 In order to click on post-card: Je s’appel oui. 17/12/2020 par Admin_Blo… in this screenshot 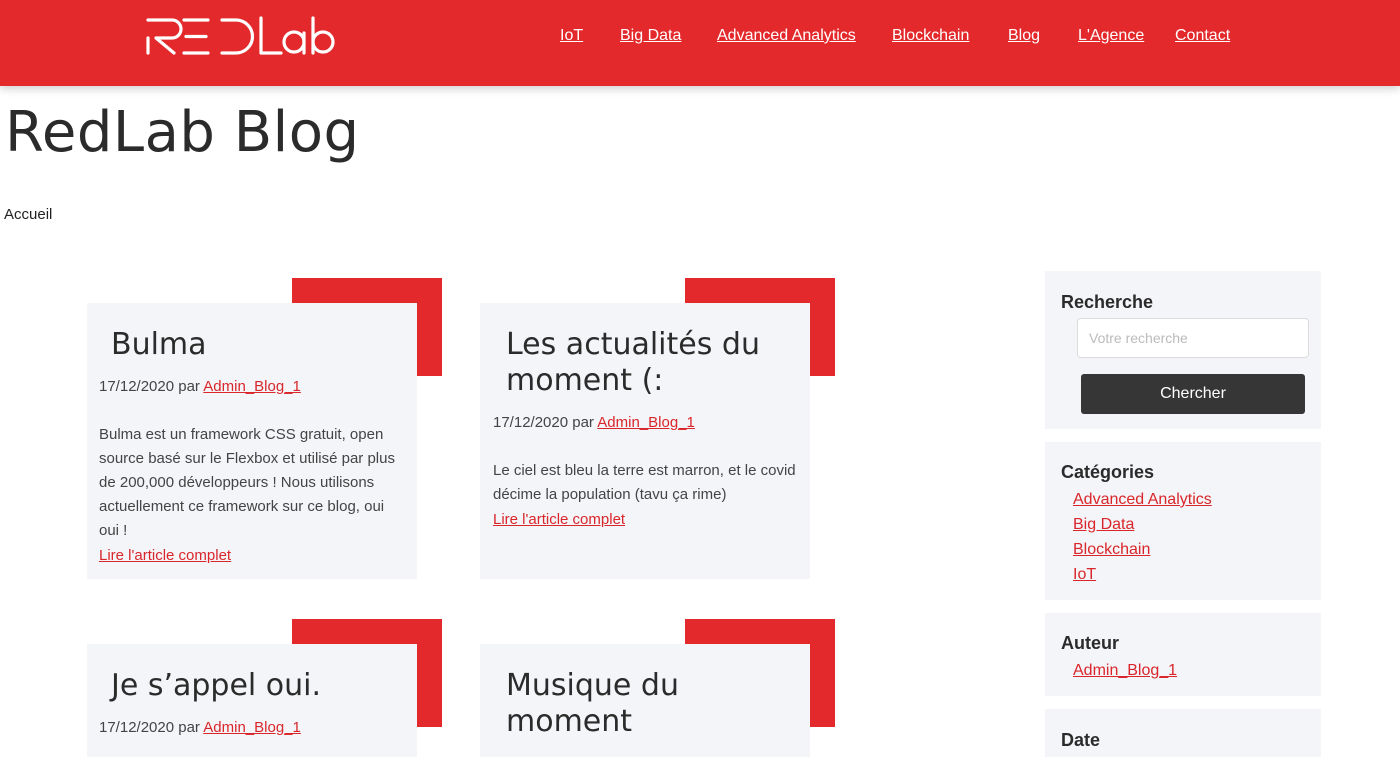, I will do `click(252, 700)`.